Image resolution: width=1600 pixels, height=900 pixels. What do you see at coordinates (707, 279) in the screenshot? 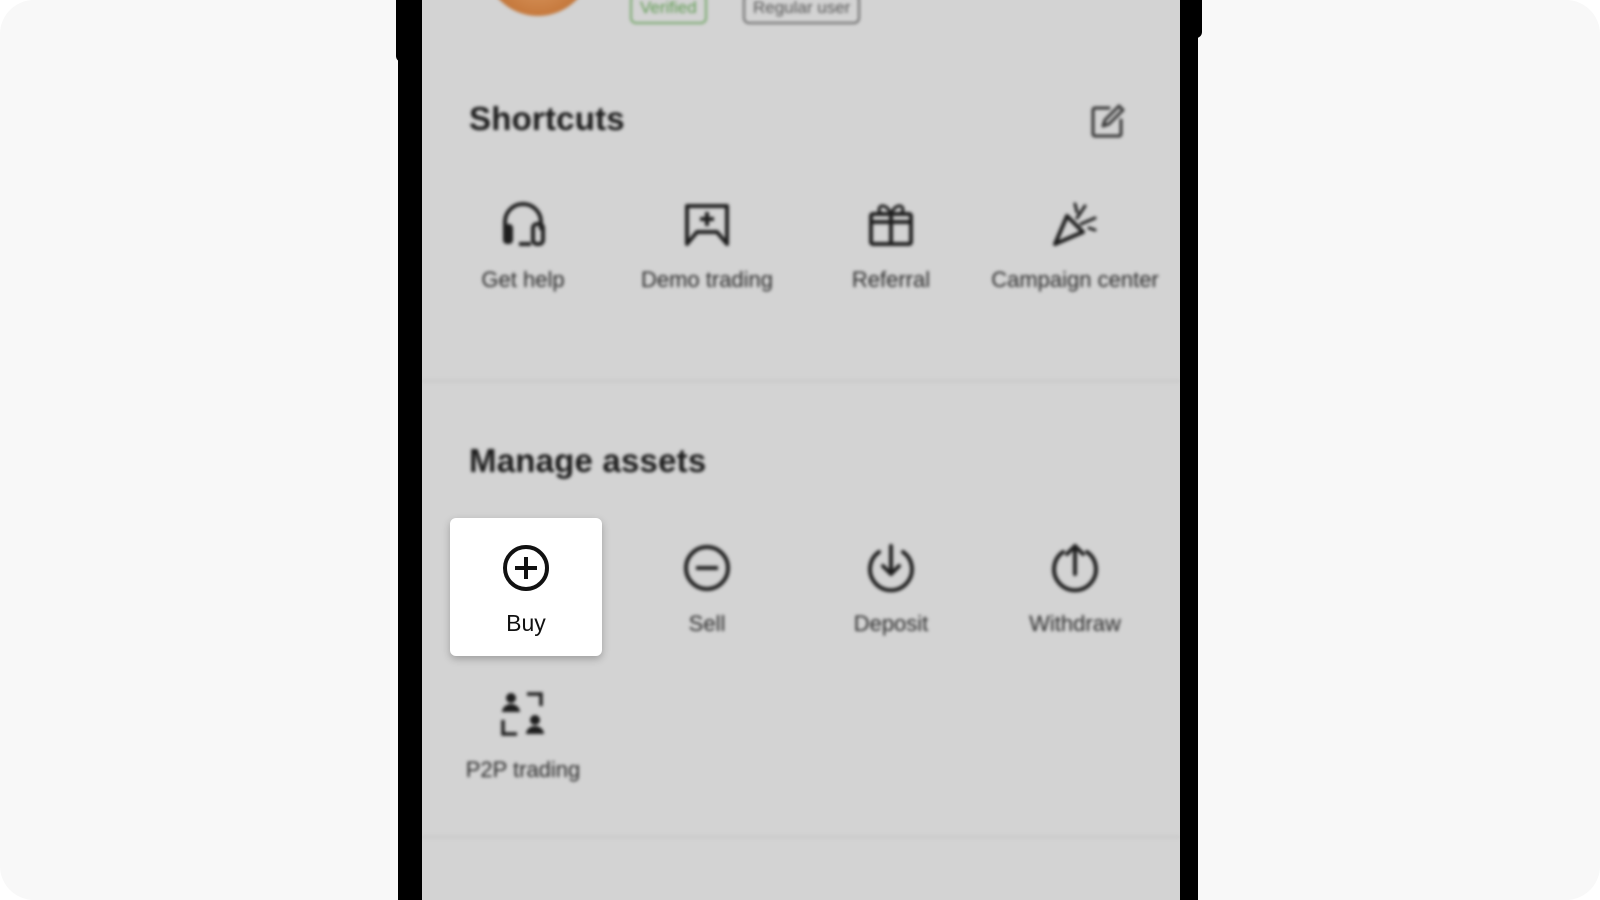
I see `shortcut-label: Demo trading` at bounding box center [707, 279].